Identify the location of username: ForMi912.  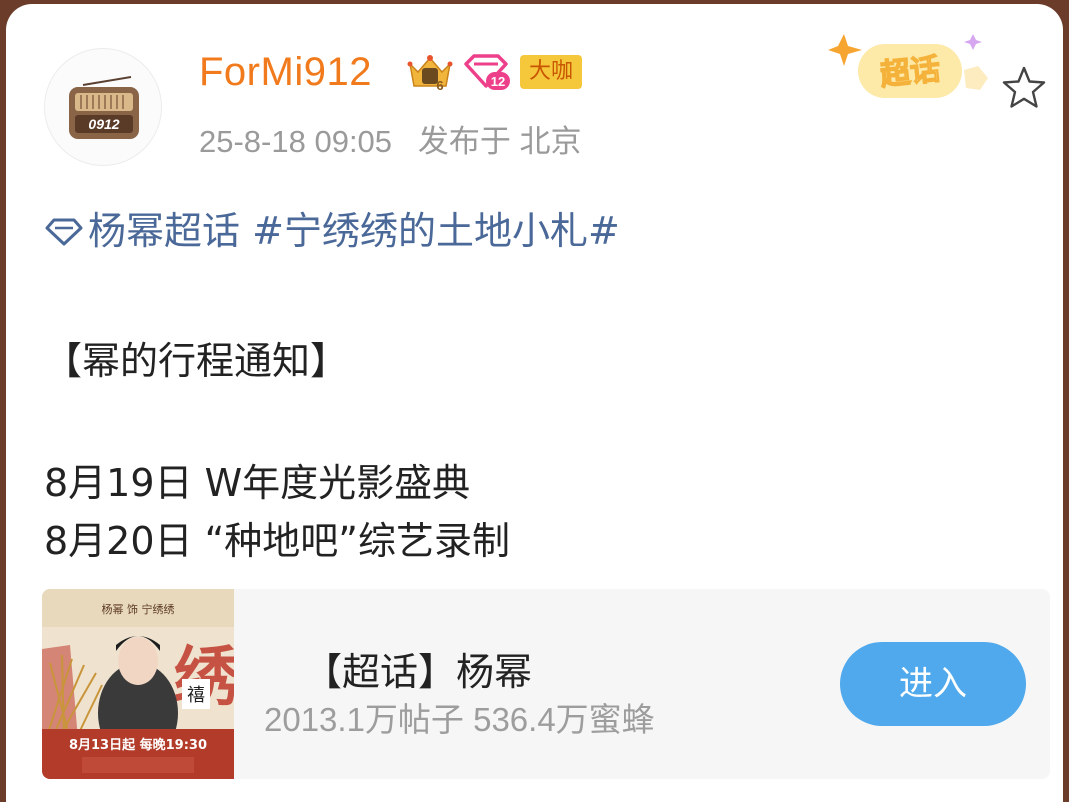
(285, 72).